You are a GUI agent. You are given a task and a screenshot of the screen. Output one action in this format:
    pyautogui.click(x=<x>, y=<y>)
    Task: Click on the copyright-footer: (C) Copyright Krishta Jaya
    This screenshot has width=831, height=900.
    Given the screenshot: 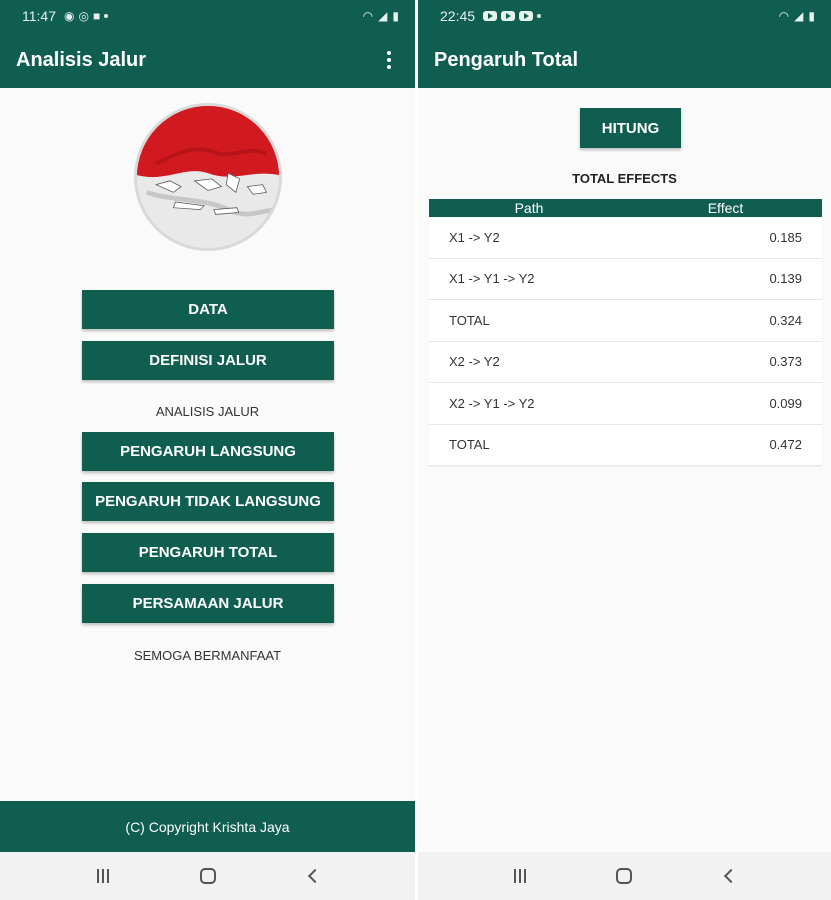 What is the action you would take?
    pyautogui.click(x=207, y=826)
    